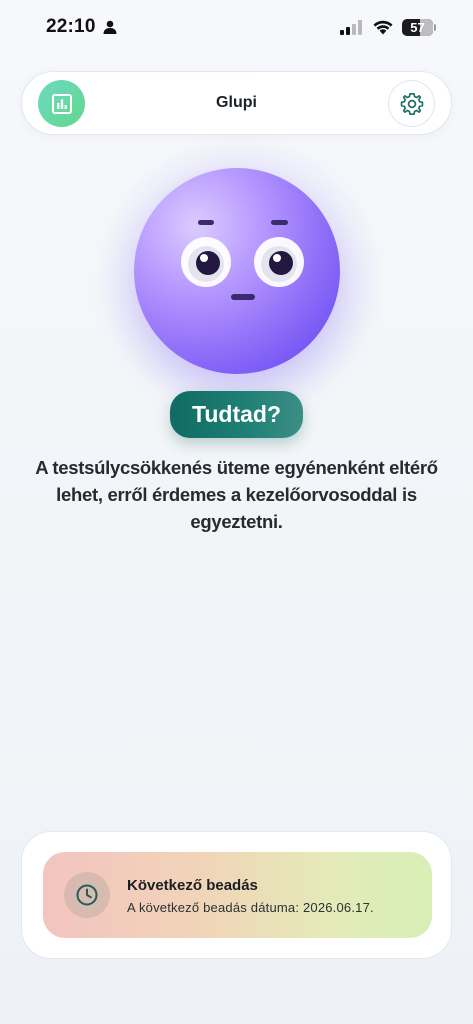 This screenshot has height=1024, width=473. Describe the element at coordinates (206, 222) in the screenshot. I see `left-eyebrow` at that location.